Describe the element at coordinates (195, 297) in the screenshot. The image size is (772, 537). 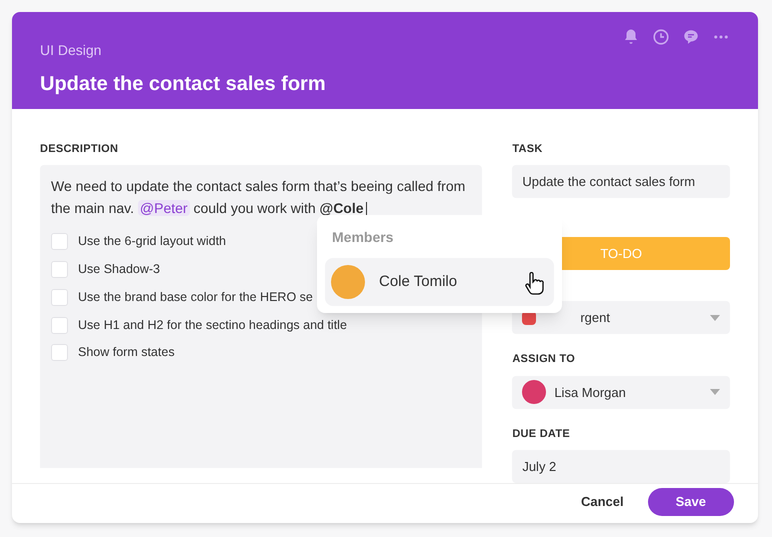
I see `checklist-item: Use the brand base color for the HERO se` at that location.